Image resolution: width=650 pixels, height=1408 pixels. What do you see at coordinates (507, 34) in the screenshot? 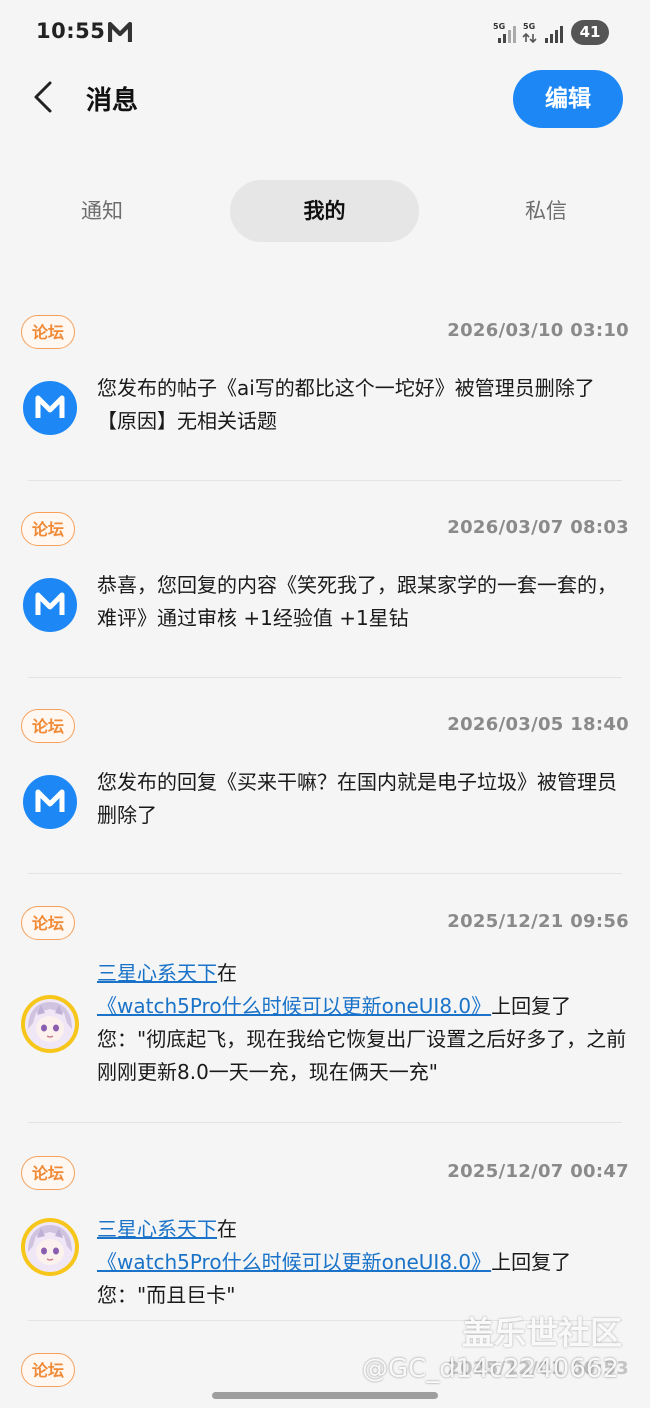
I see `signal-icon` at bounding box center [507, 34].